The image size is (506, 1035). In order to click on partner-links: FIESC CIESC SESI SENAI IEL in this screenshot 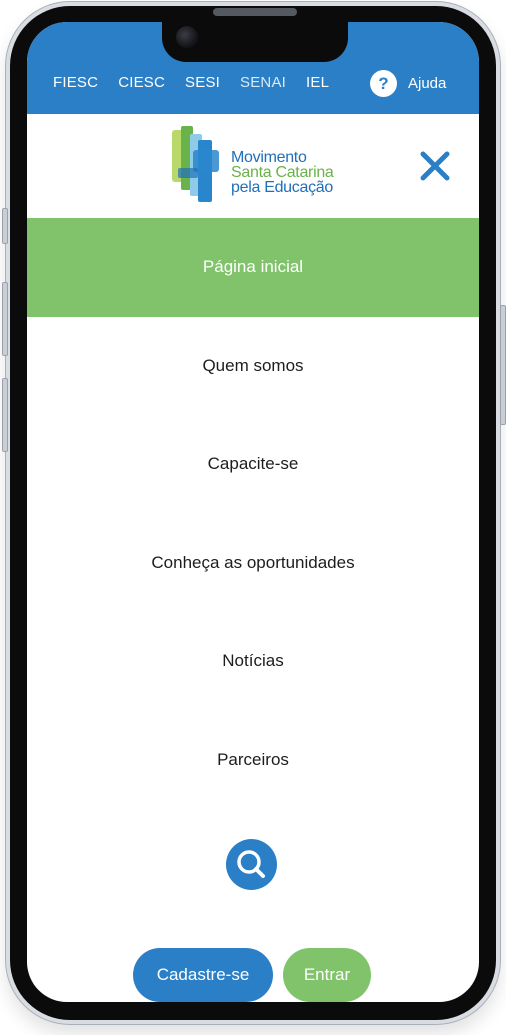, I will do `click(201, 82)`.